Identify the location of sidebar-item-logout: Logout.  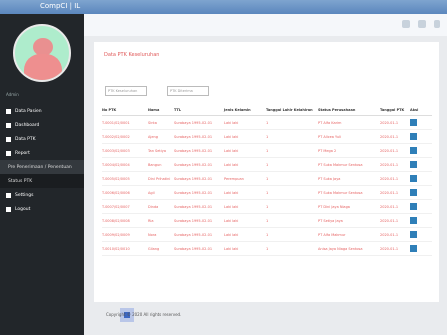
(42, 209).